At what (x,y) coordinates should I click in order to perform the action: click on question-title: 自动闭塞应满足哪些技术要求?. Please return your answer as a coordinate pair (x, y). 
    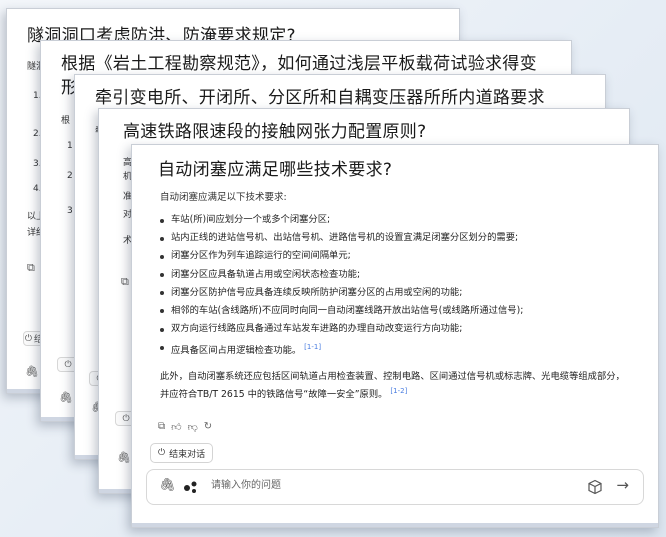
    Looking at the image, I should click on (275, 170).